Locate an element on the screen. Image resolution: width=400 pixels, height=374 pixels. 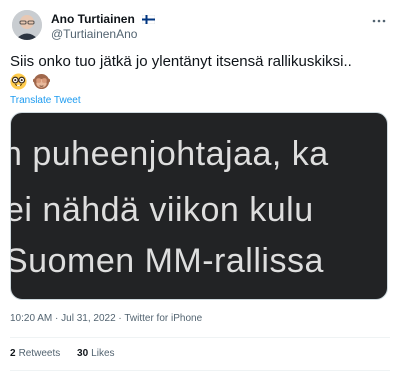
handle: @TurtiainenAno is located at coordinates (103, 34).